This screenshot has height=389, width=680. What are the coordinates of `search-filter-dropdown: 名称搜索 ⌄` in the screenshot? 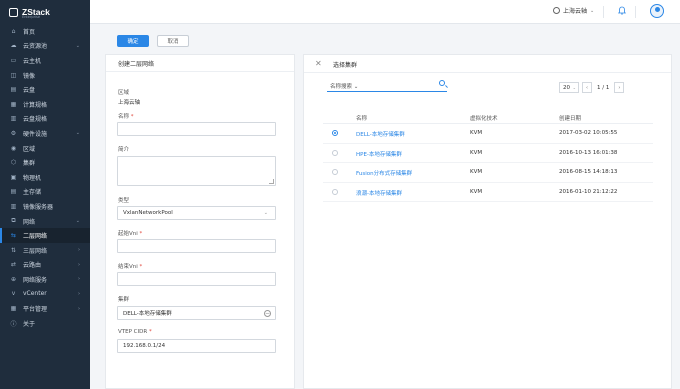 It's located at (344, 86).